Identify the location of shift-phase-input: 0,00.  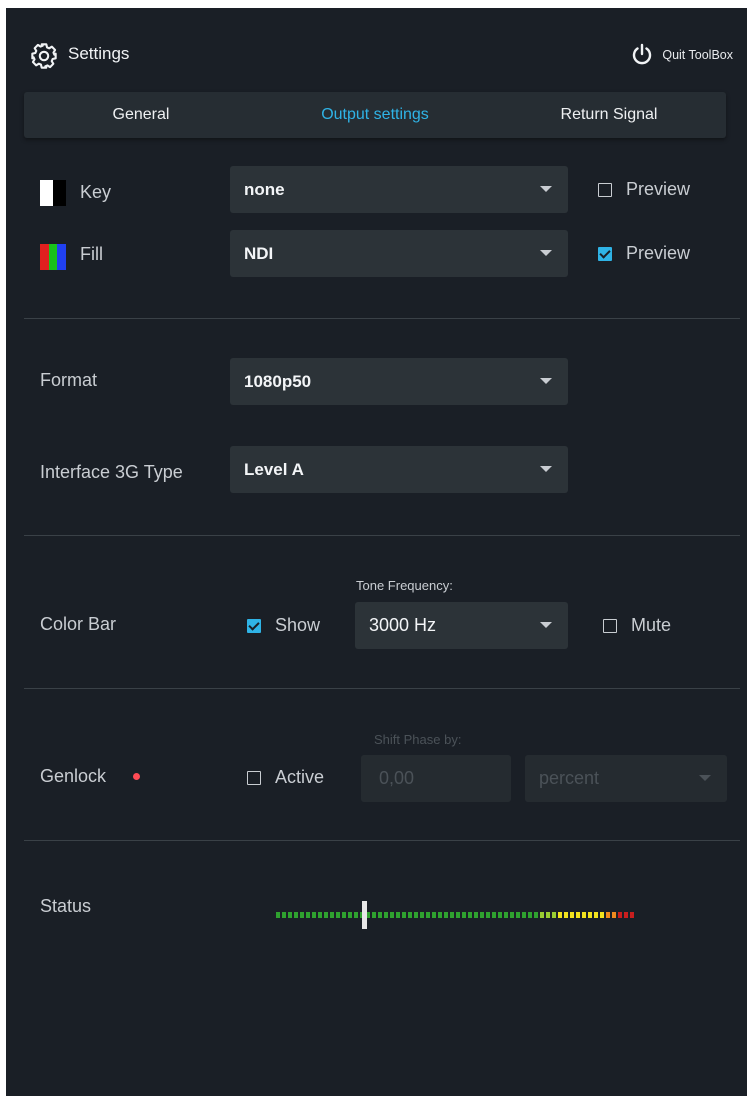
(436, 778).